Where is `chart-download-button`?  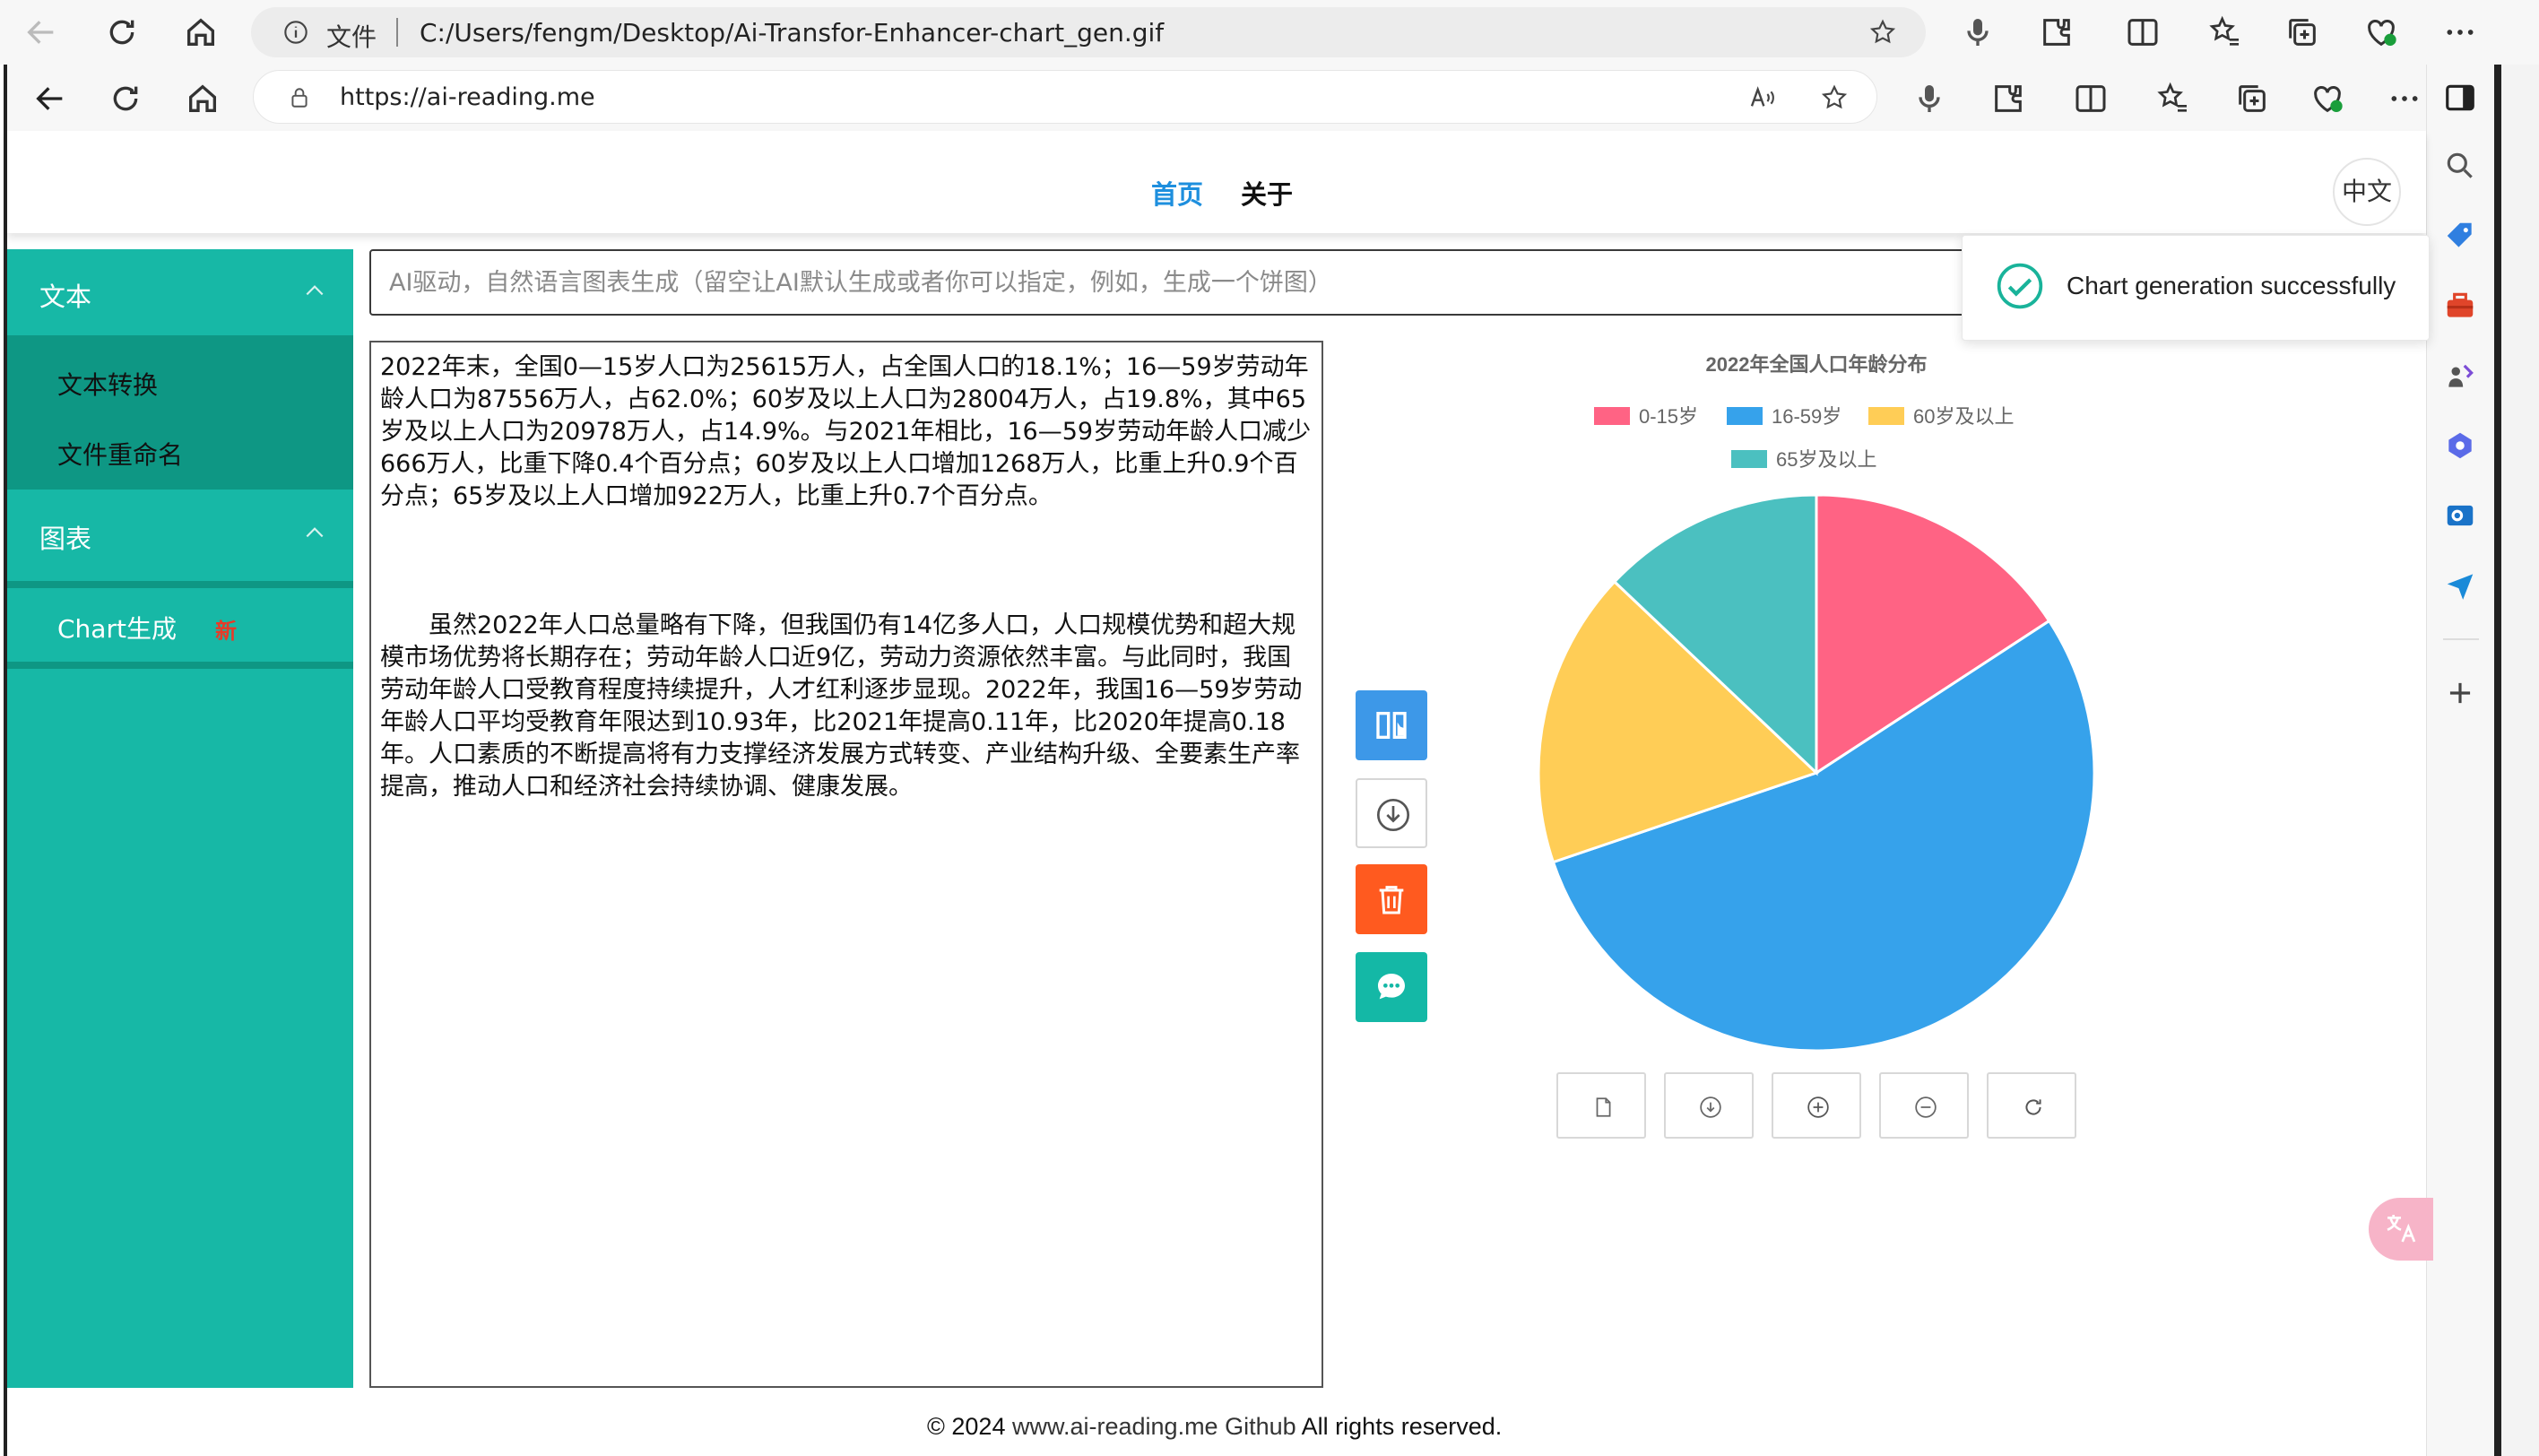
chart-download-button is located at coordinates (1709, 1105).